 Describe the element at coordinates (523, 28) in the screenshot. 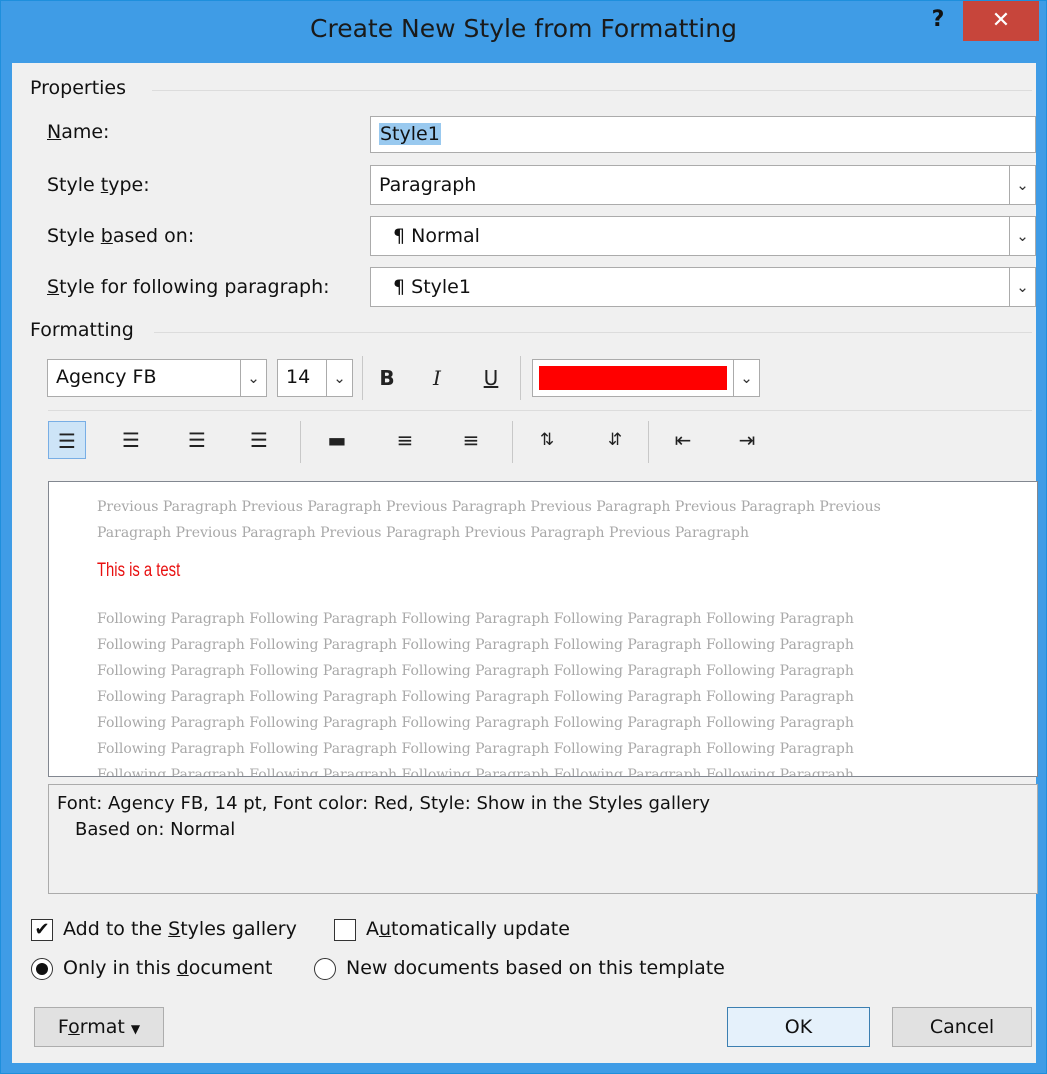

I see `dialog-title: Create New Style from Formatting` at that location.